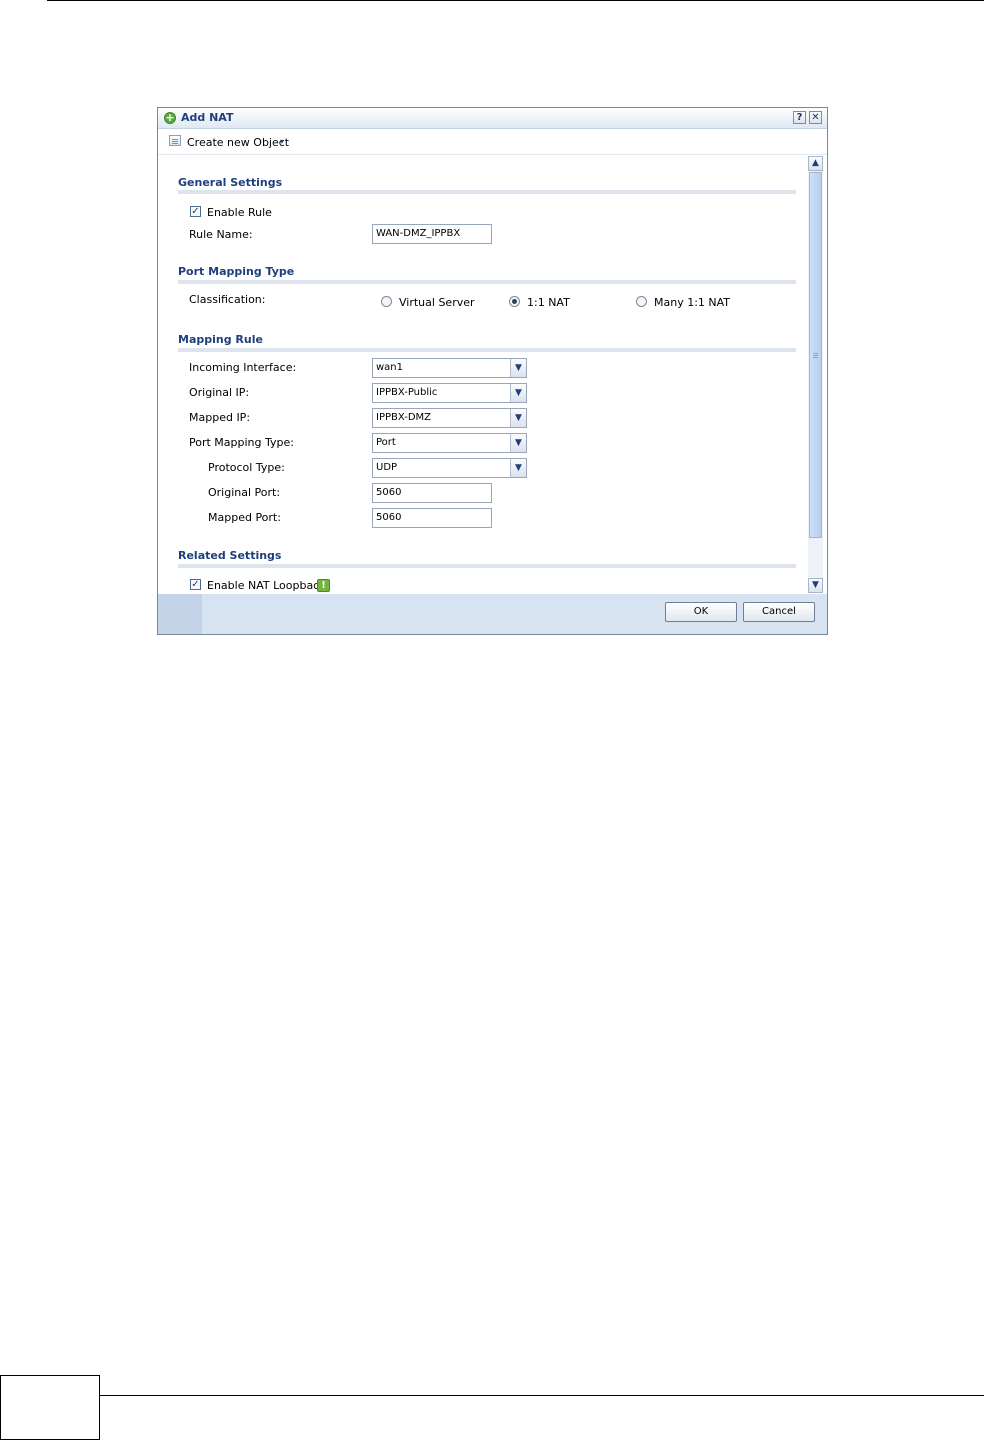 This screenshot has width=984, height=1440. Describe the element at coordinates (390, 367) in the screenshot. I see `incoming-interface-value: wan1` at that location.